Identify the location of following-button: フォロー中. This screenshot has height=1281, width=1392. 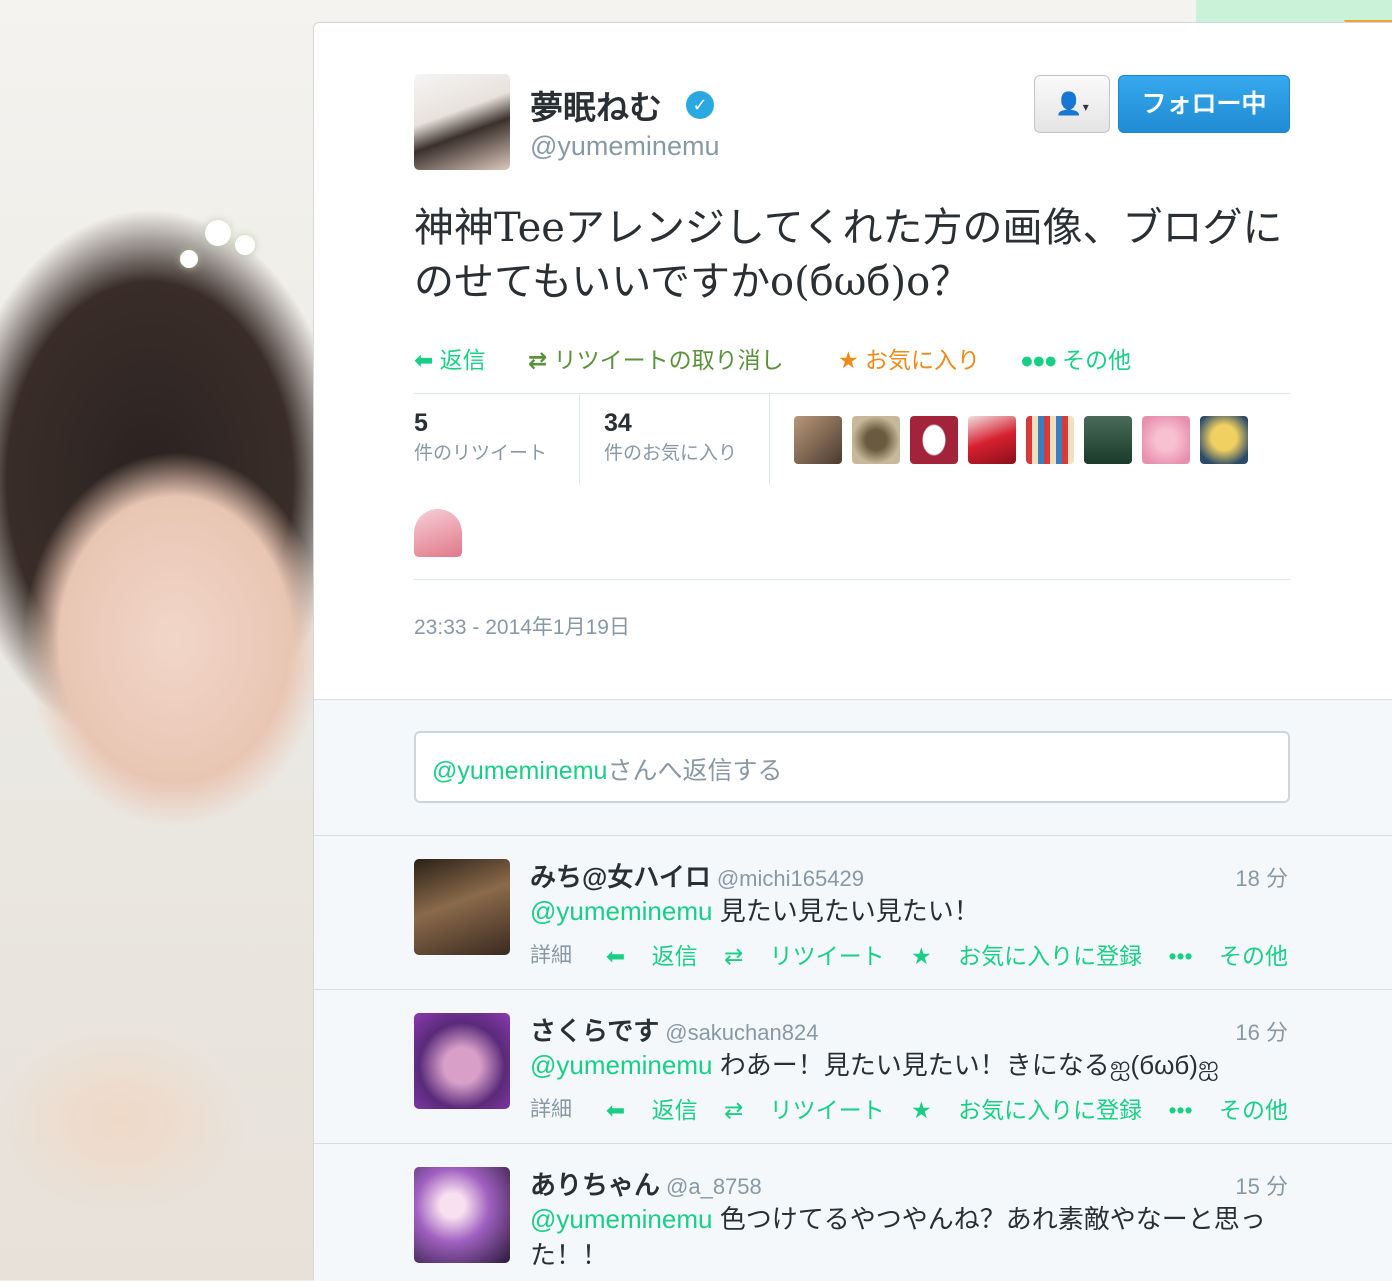
(1204, 104).